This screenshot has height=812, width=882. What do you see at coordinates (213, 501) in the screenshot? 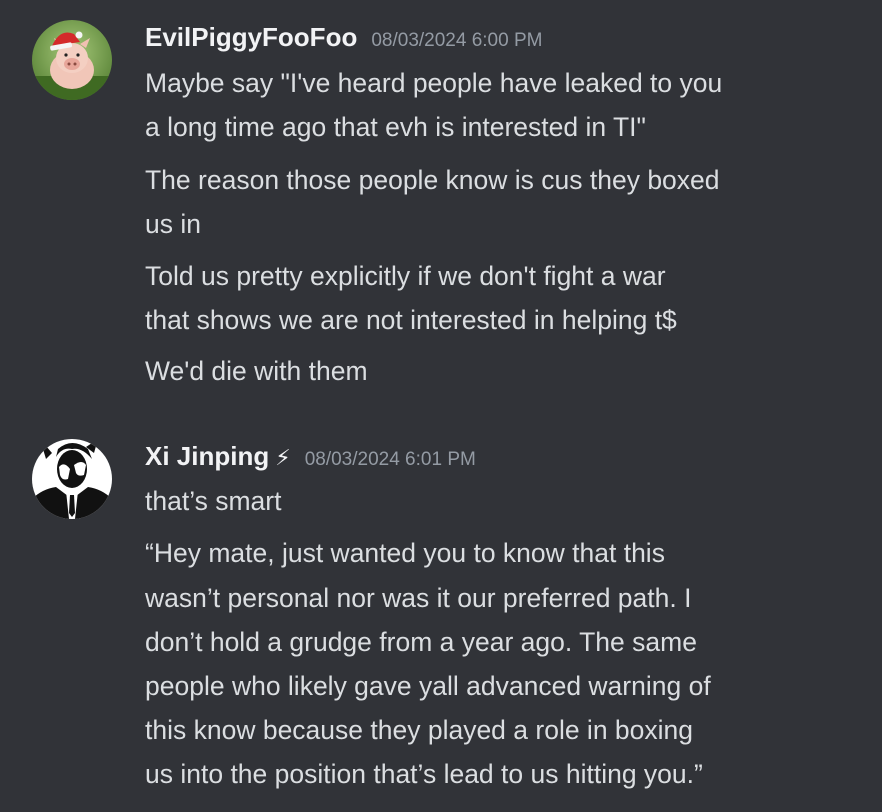
I see `message-text: that’s smart` at bounding box center [213, 501].